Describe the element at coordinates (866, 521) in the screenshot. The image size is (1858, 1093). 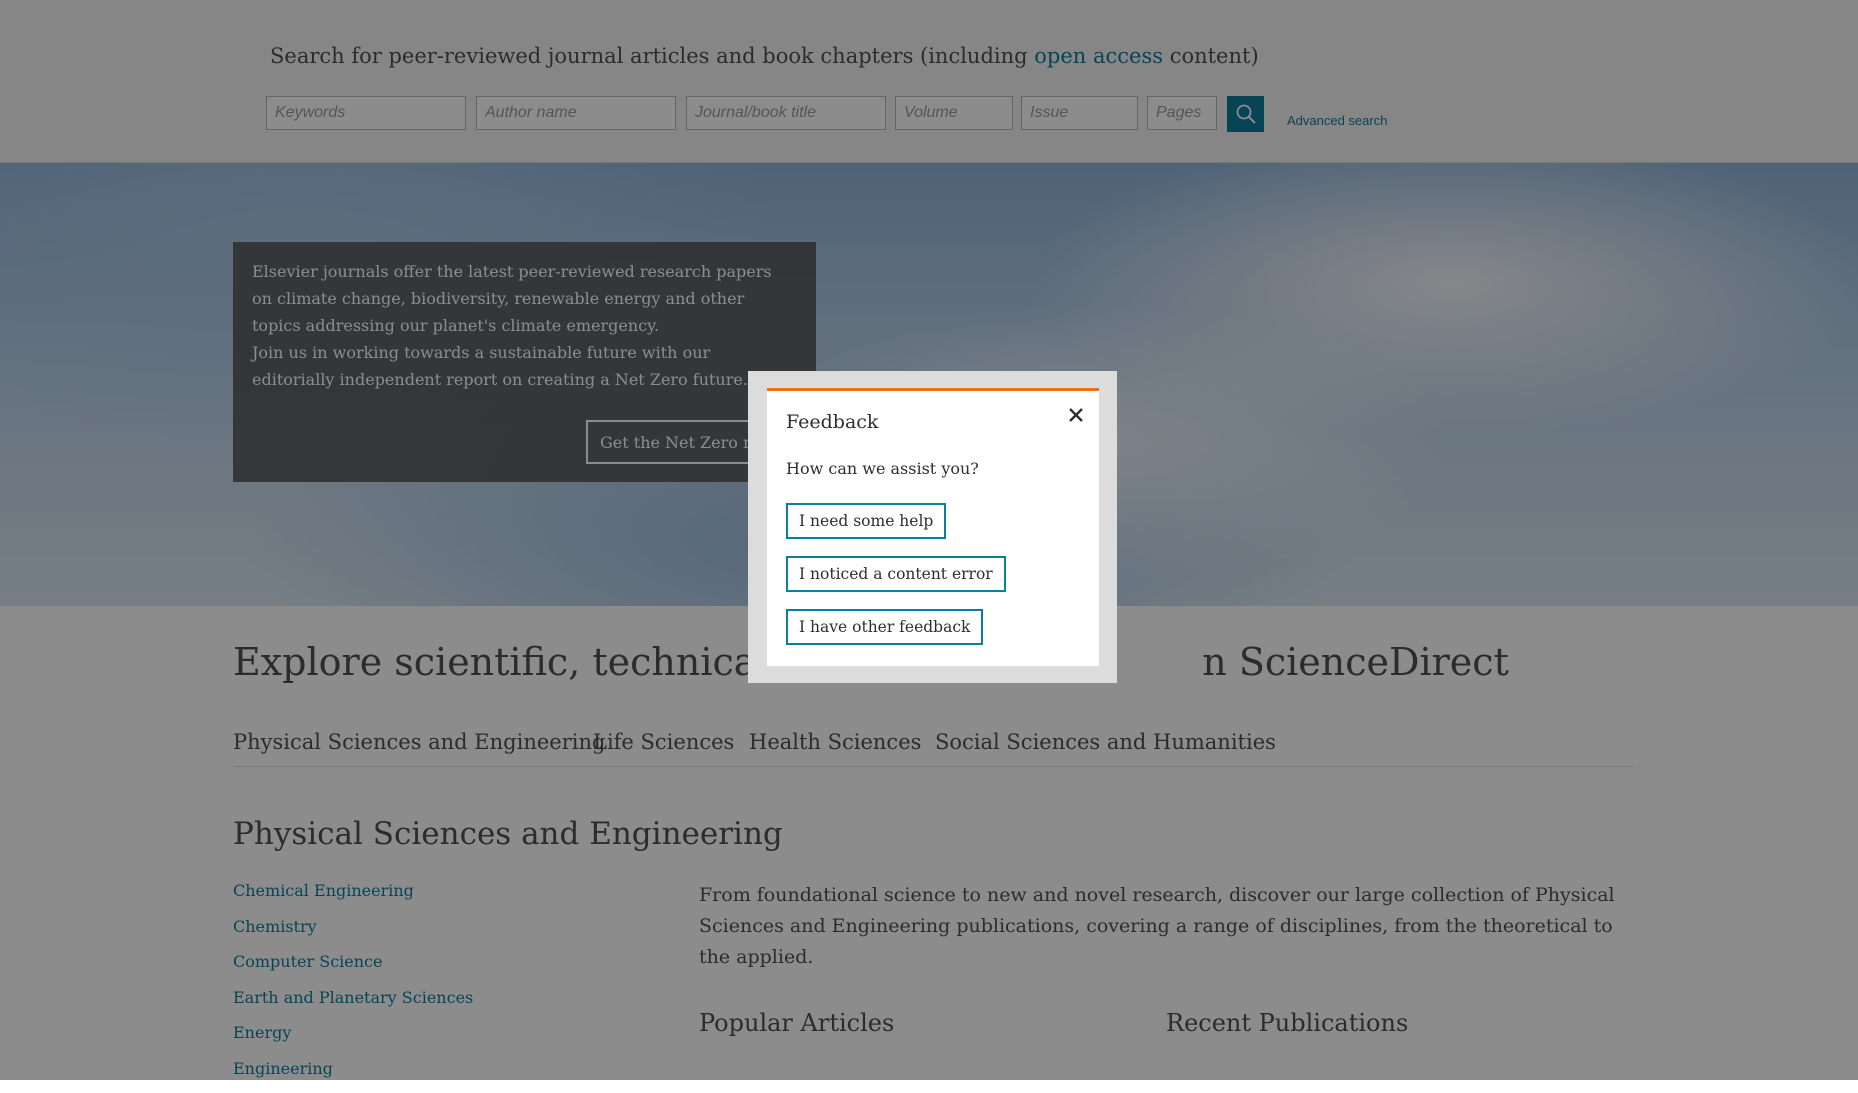
I see `need-help-button: I need some help` at that location.